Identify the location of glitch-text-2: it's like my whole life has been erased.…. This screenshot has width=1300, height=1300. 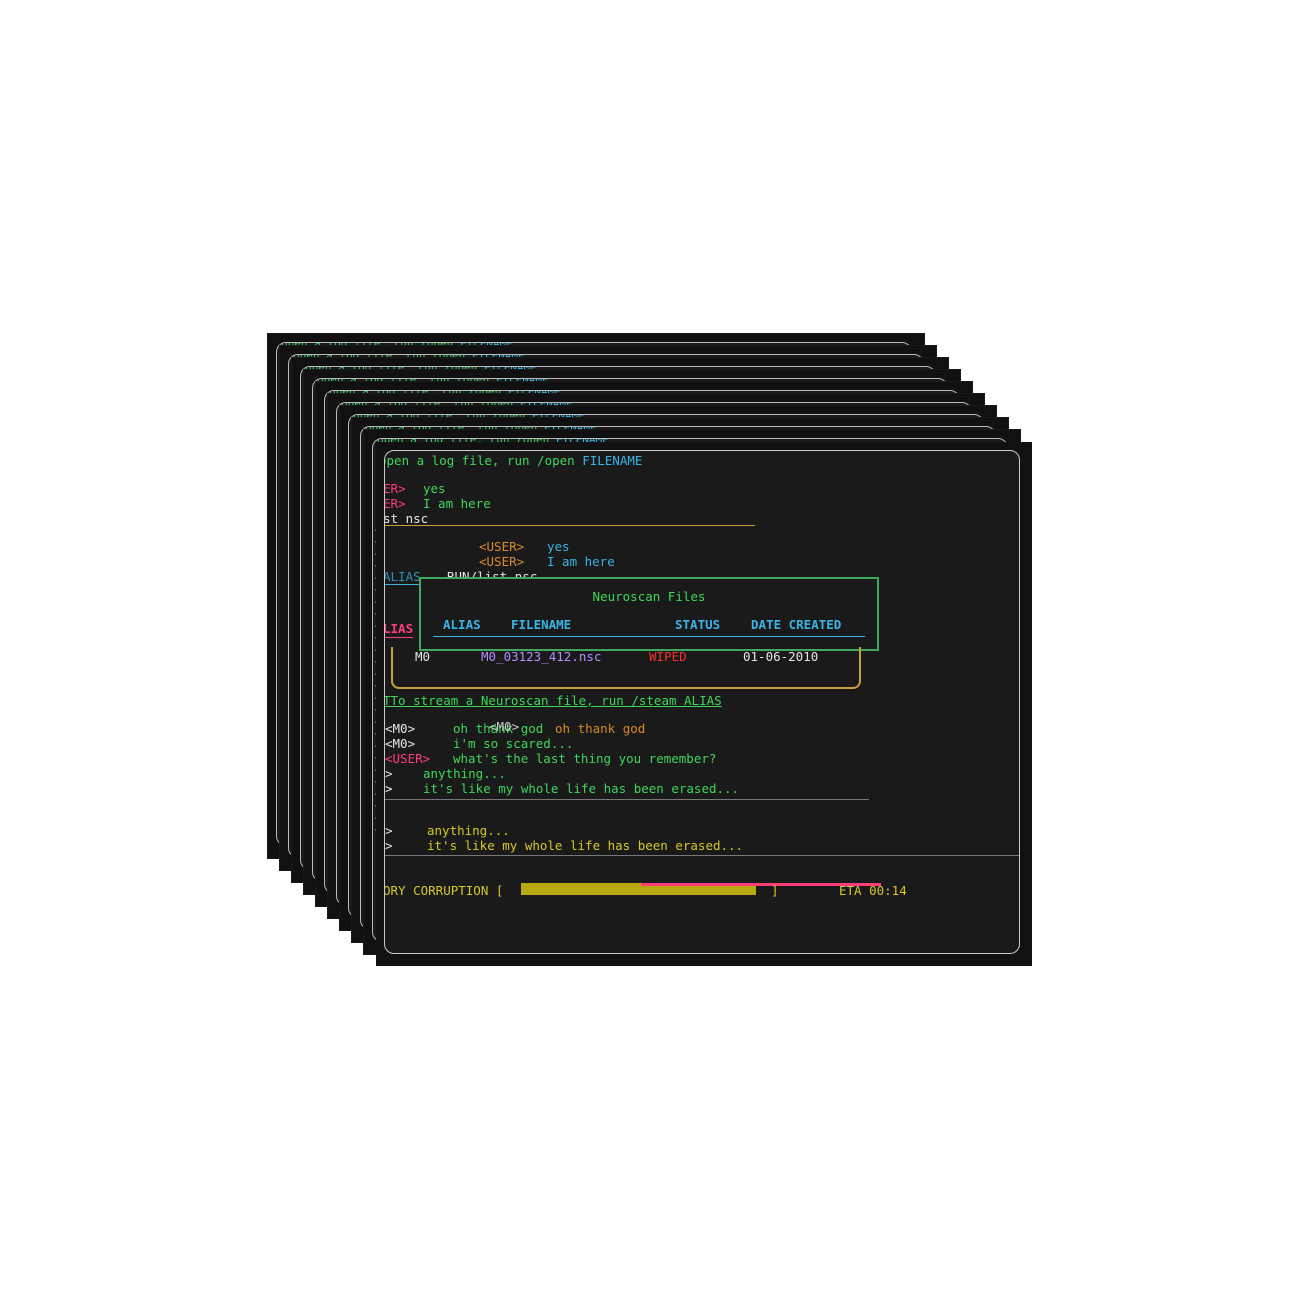
(585, 845).